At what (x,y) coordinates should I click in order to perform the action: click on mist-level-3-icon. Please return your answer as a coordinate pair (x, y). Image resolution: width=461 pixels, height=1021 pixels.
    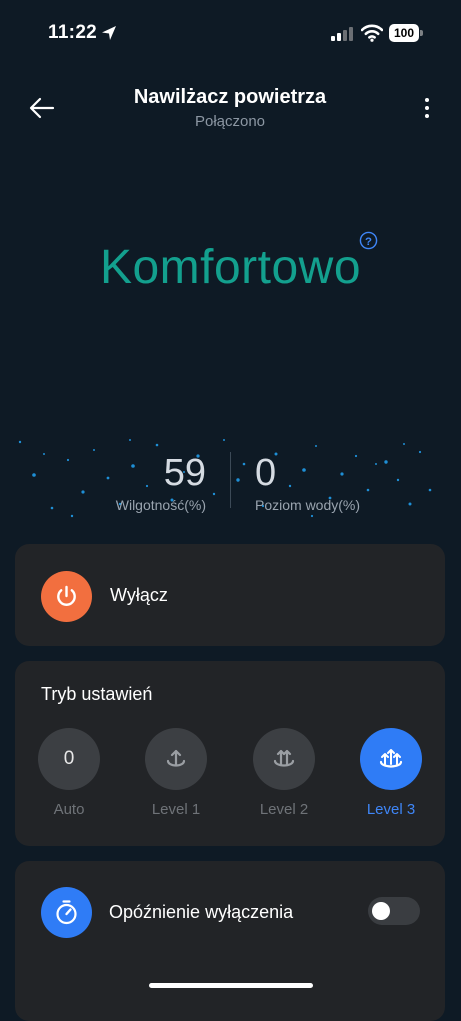
    Looking at the image, I should click on (391, 758).